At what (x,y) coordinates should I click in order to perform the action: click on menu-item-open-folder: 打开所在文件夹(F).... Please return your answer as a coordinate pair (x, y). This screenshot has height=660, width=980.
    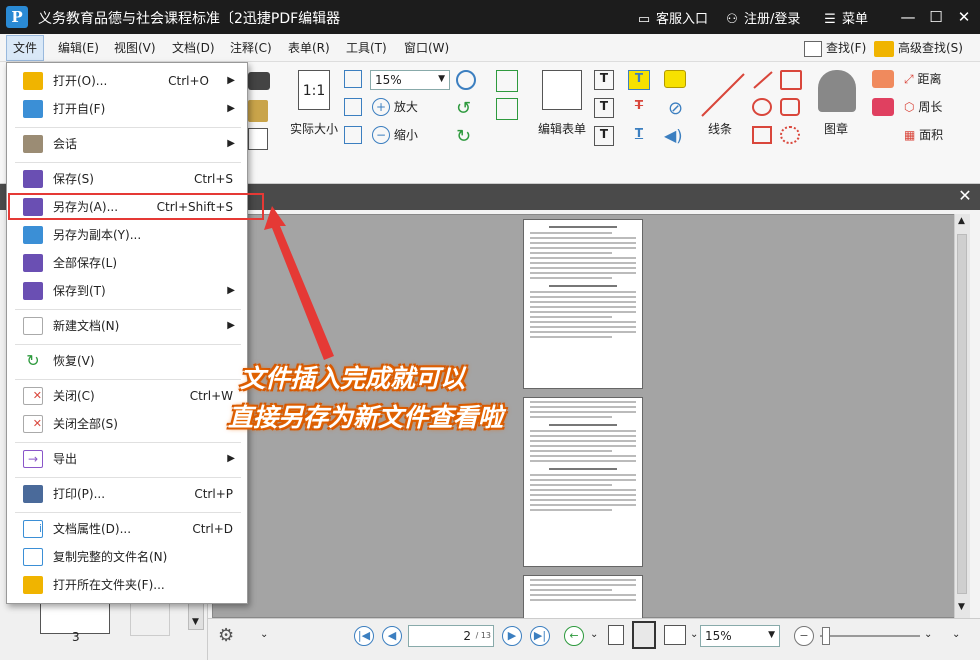
    Looking at the image, I should click on (127, 585).